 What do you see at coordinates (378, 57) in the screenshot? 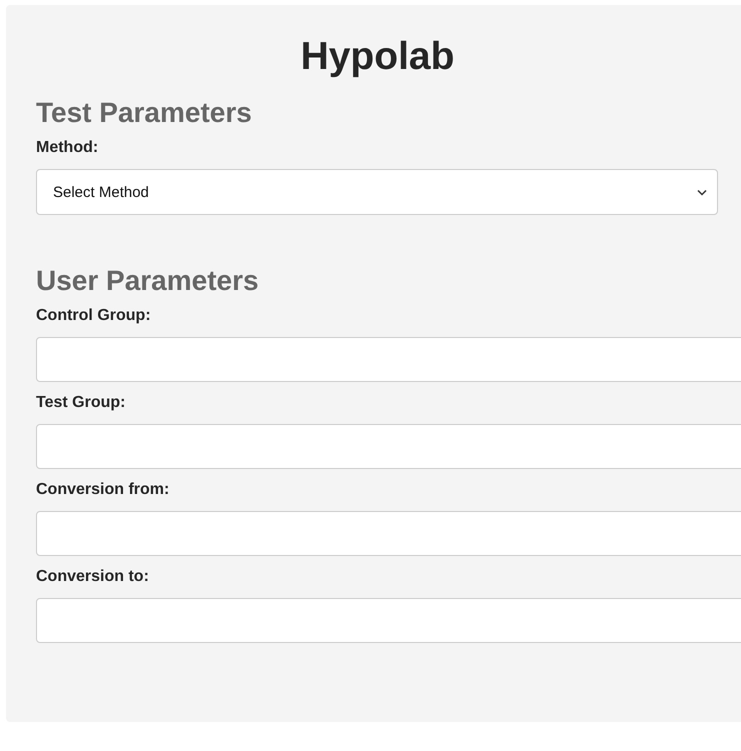
I see `app-title: Hypolab` at bounding box center [378, 57].